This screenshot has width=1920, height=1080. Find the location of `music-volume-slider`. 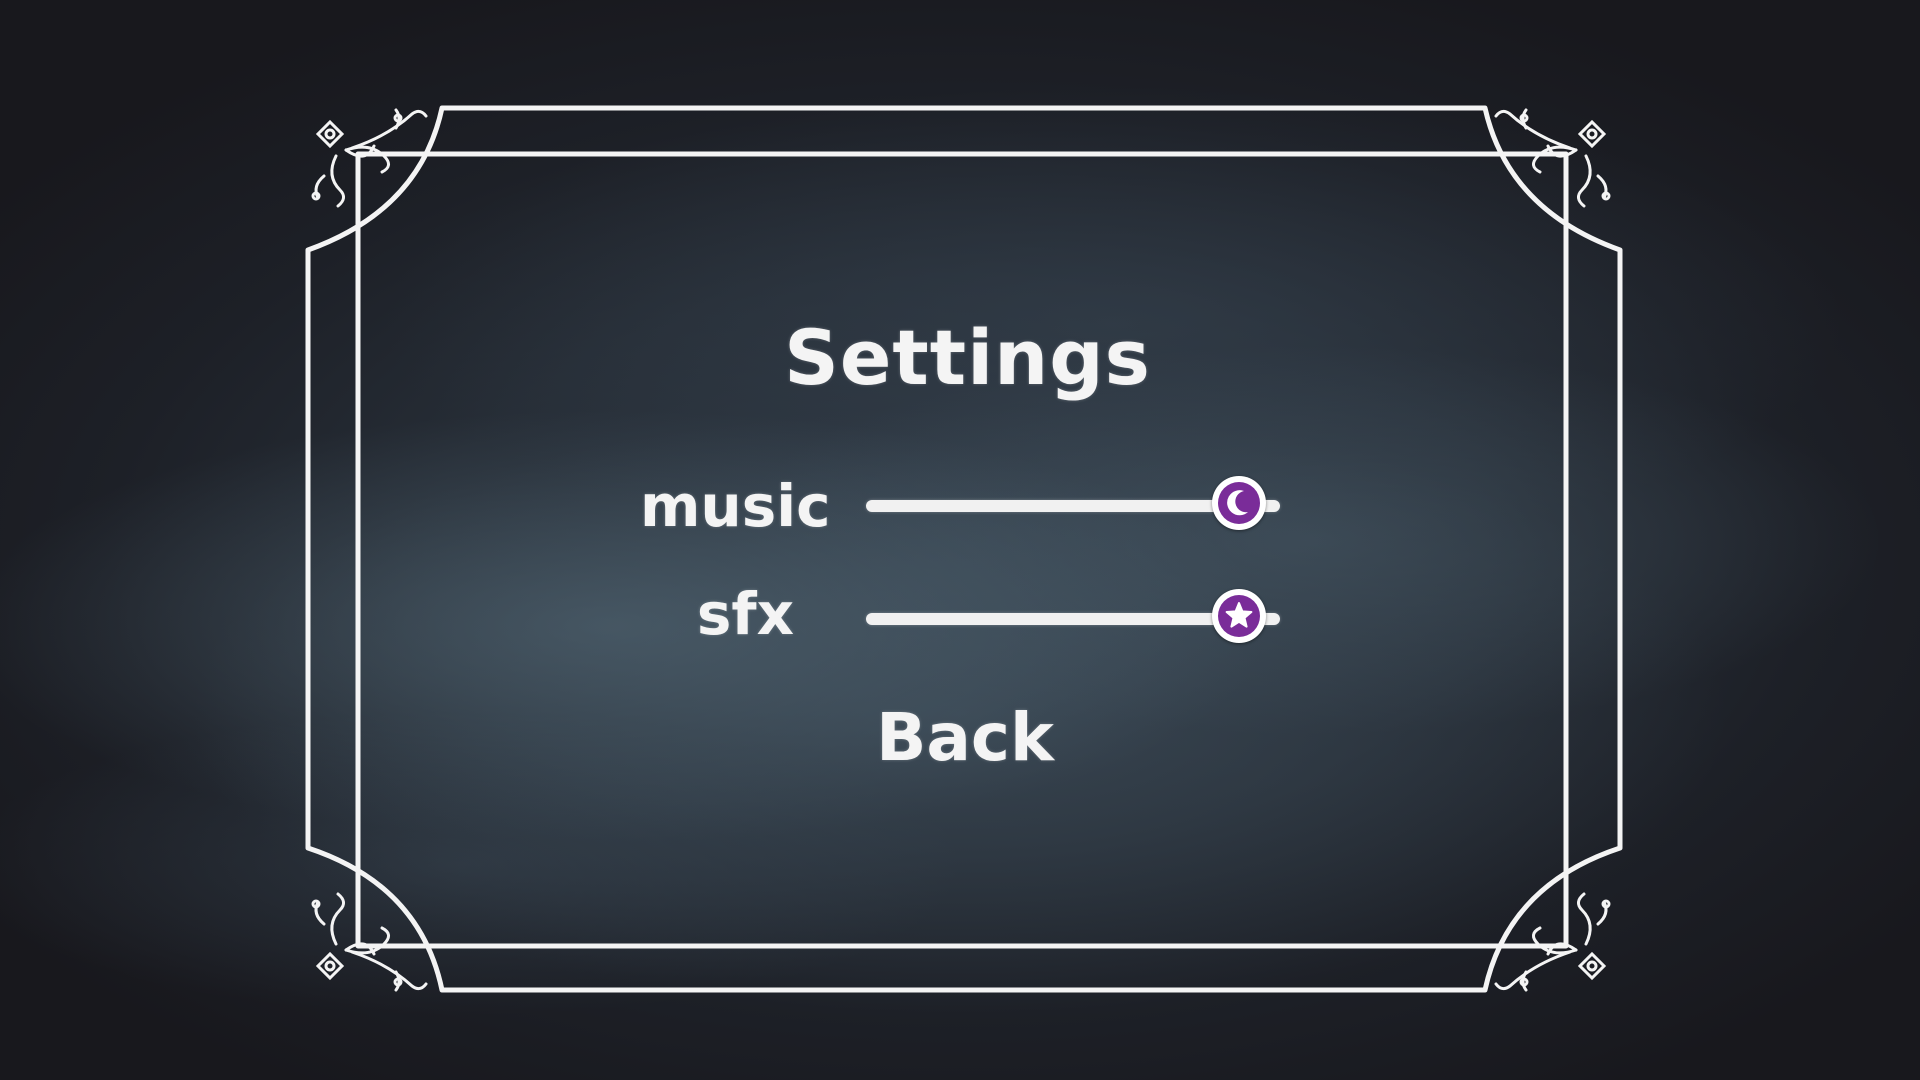

music-volume-slider is located at coordinates (1073, 506).